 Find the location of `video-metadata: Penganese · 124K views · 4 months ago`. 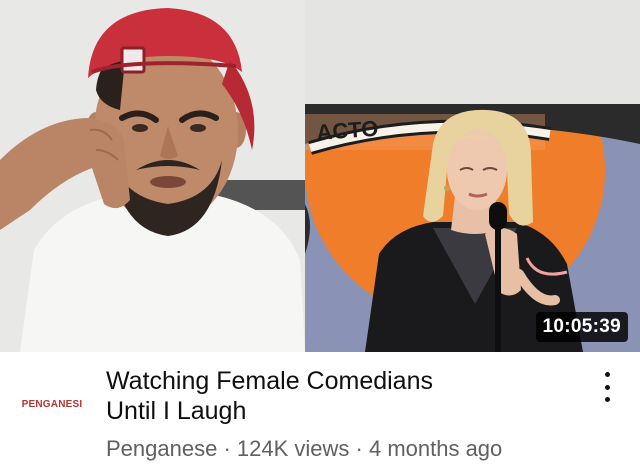

video-metadata: Penganese · 124K views · 4 months ago is located at coordinates (304, 449).